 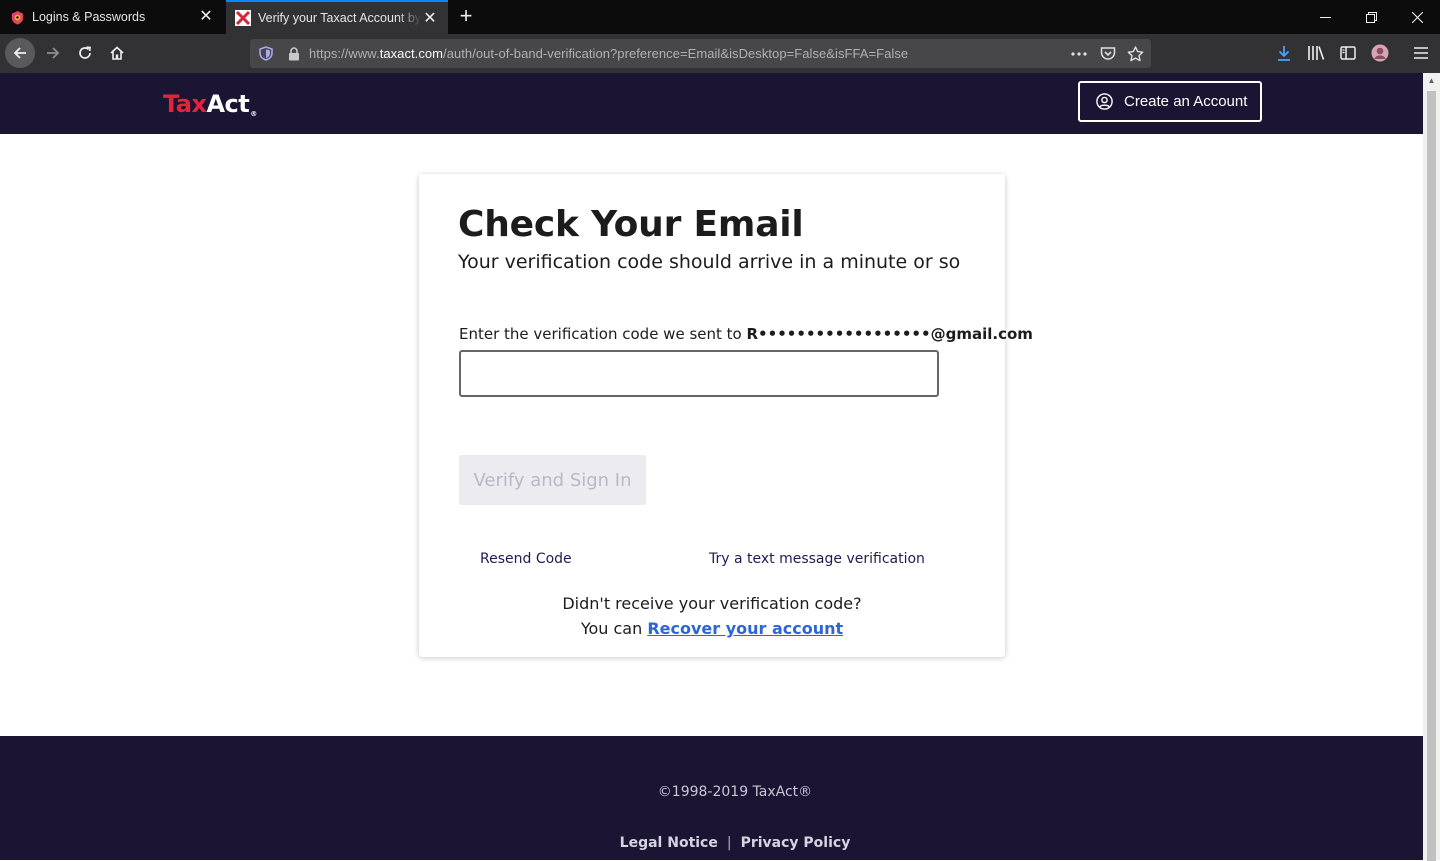 I want to click on didnt-receive-text: Didn't receive your verification code?, so click(x=712, y=603).